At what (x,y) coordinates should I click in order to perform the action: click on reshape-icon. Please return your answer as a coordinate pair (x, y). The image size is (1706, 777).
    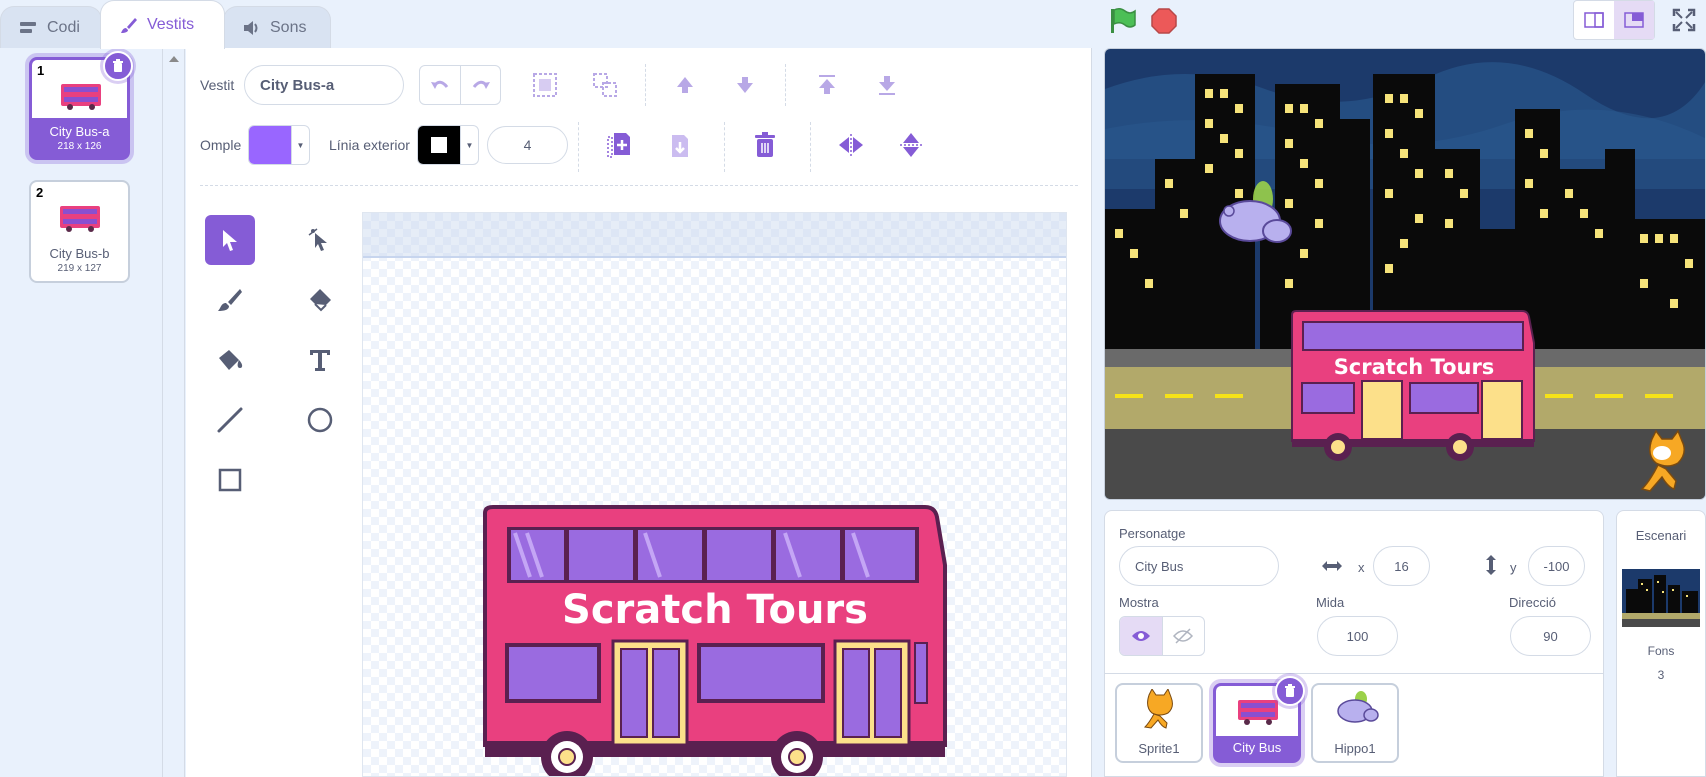
    Looking at the image, I should click on (317, 239).